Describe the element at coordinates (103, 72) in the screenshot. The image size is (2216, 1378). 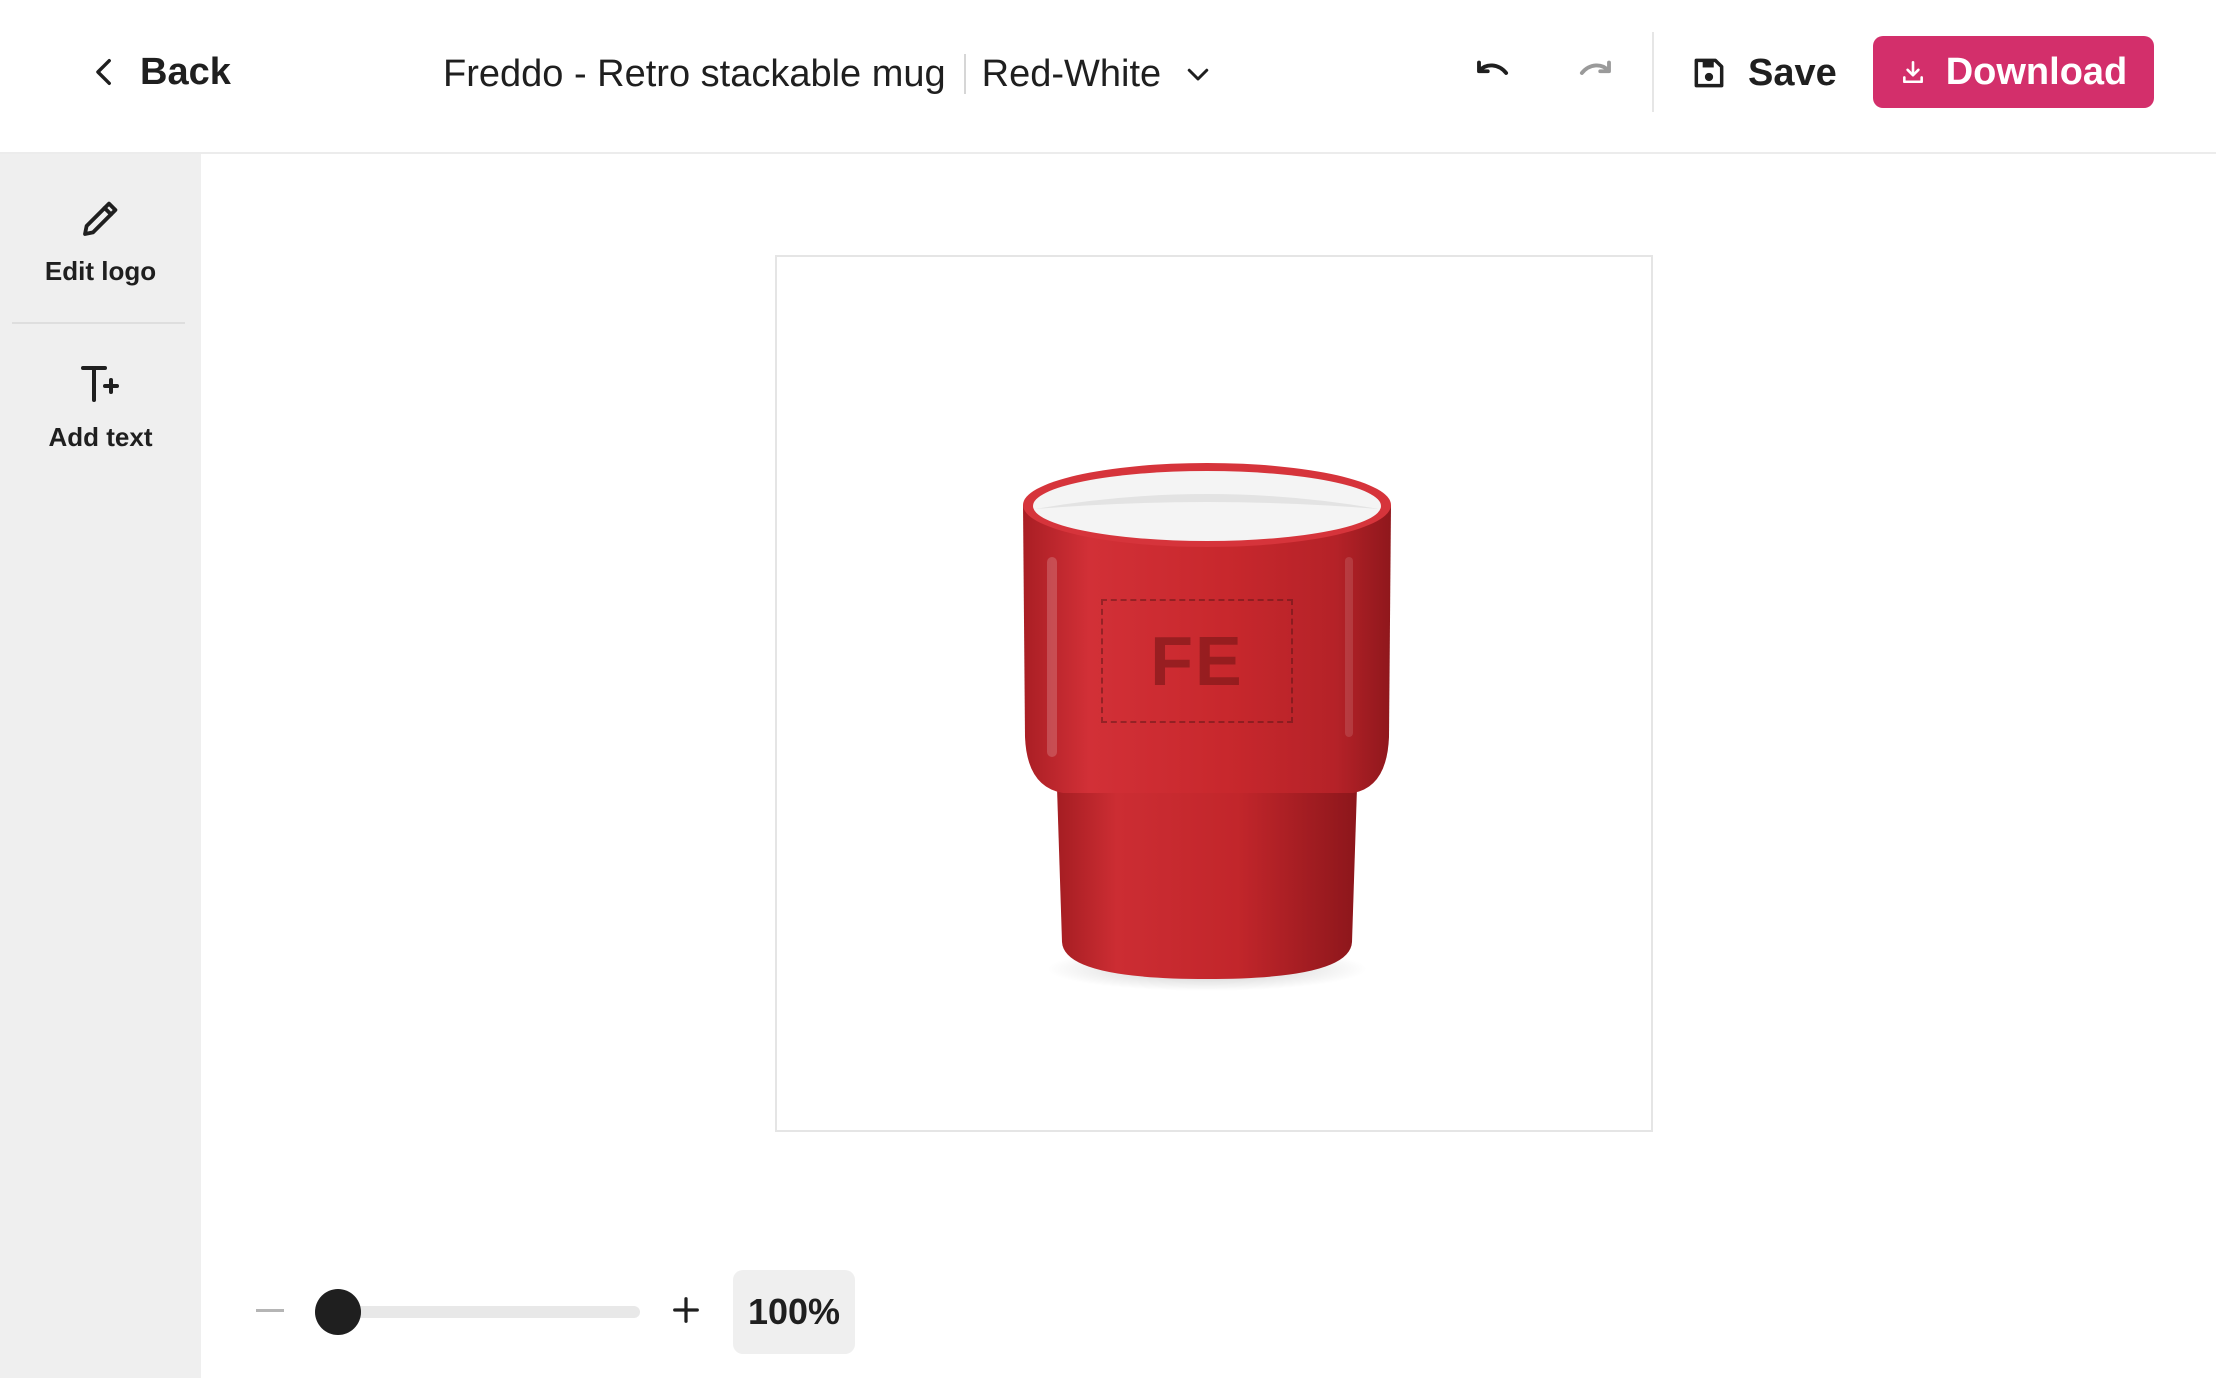
I see `chevron-left-icon` at that location.